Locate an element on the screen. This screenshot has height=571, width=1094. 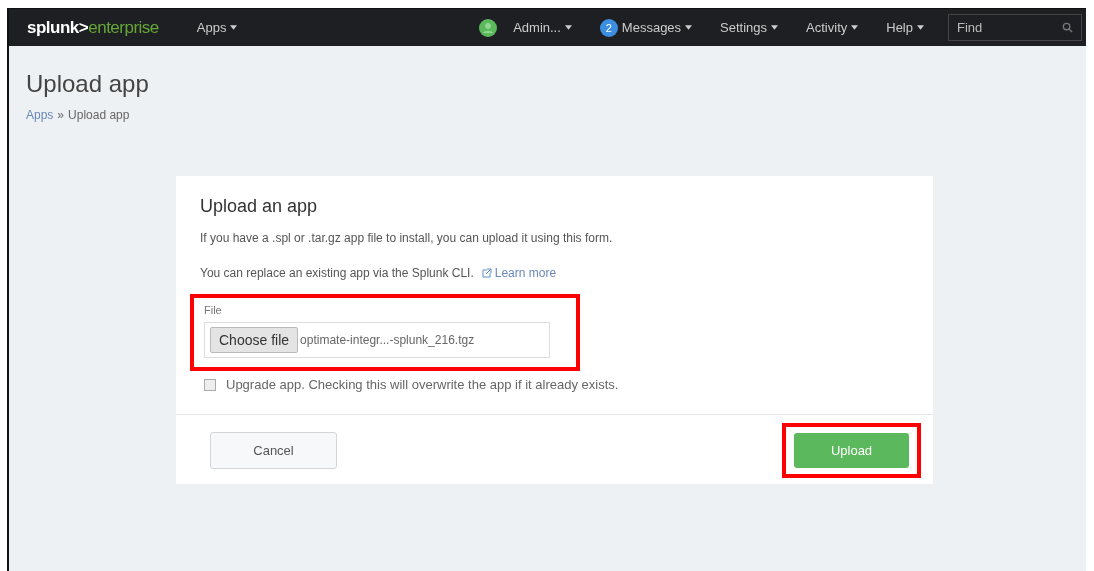
file-name: optimate-integr...-splunk_216.tgz is located at coordinates (387, 340).